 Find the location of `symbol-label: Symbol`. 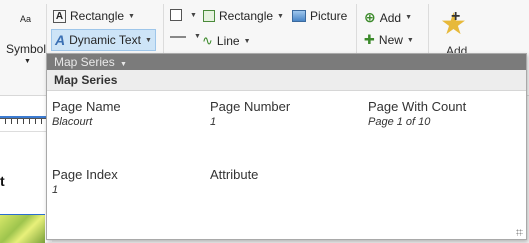

symbol-label: Symbol is located at coordinates (26, 49).